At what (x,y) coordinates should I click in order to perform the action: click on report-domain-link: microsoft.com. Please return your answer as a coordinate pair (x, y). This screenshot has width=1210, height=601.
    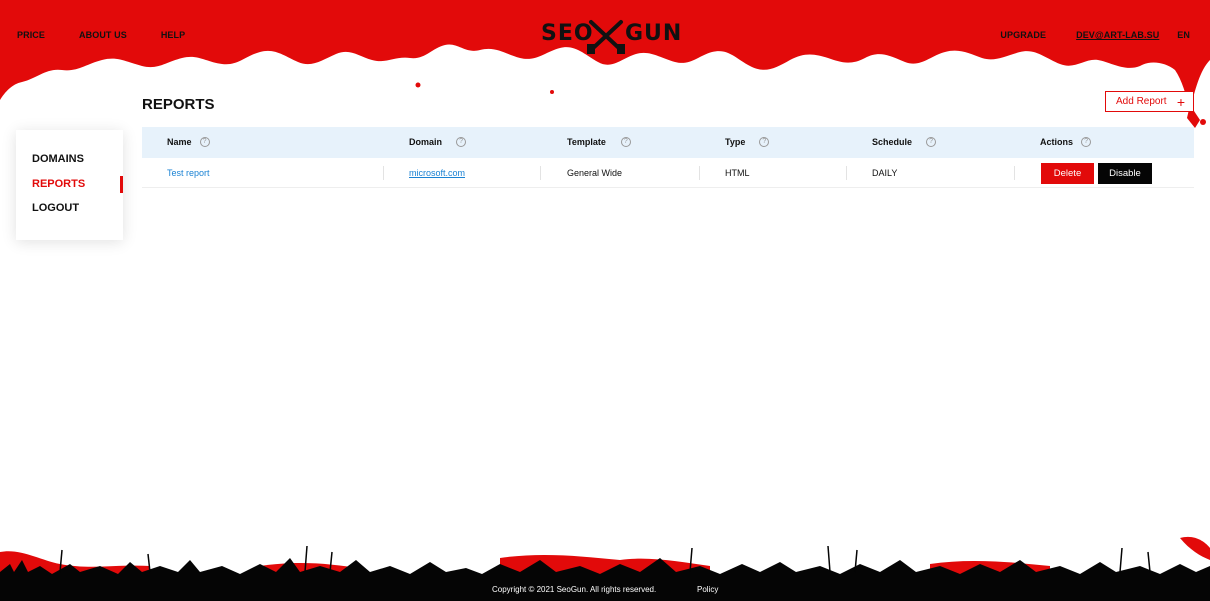
    Looking at the image, I should click on (437, 173).